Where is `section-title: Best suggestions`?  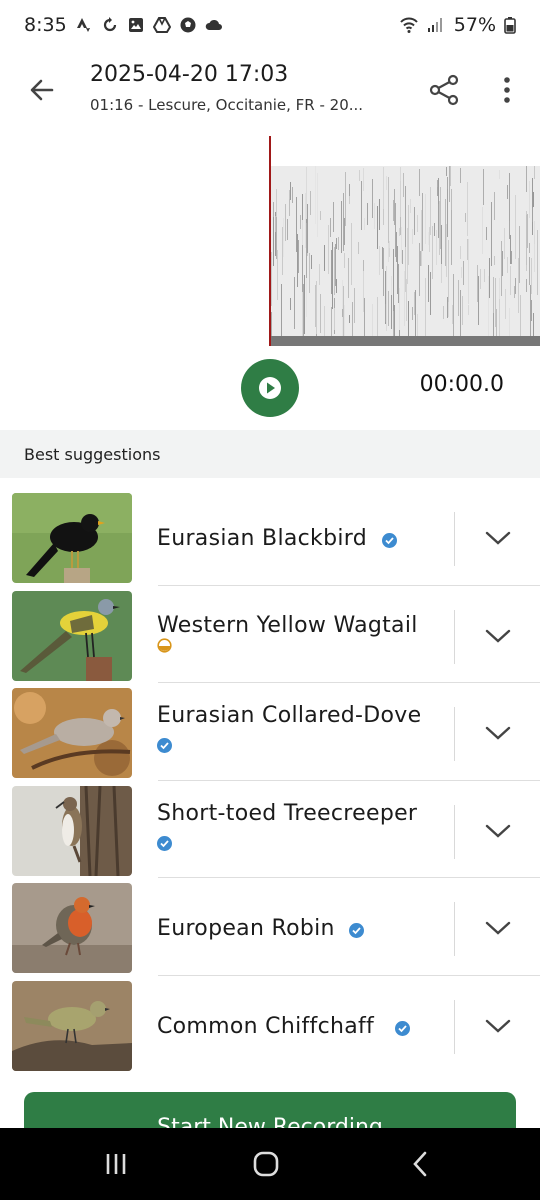 section-title: Best suggestions is located at coordinates (92, 454).